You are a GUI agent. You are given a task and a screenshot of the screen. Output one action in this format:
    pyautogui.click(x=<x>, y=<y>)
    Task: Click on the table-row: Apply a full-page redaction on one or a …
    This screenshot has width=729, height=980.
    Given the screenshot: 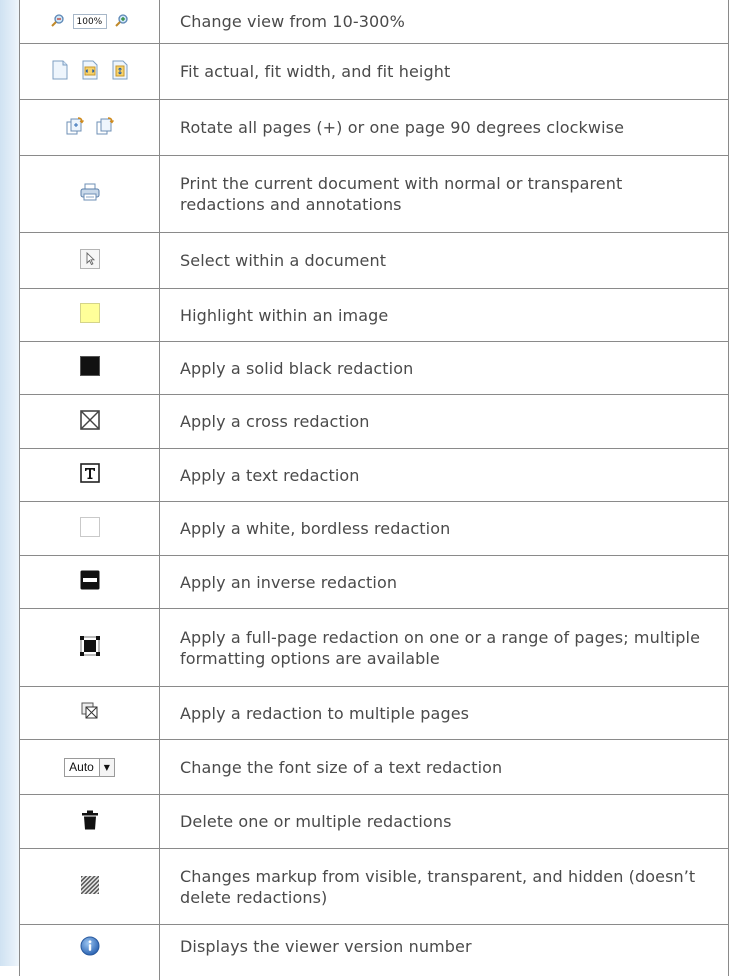 What is the action you would take?
    pyautogui.click(x=374, y=648)
    